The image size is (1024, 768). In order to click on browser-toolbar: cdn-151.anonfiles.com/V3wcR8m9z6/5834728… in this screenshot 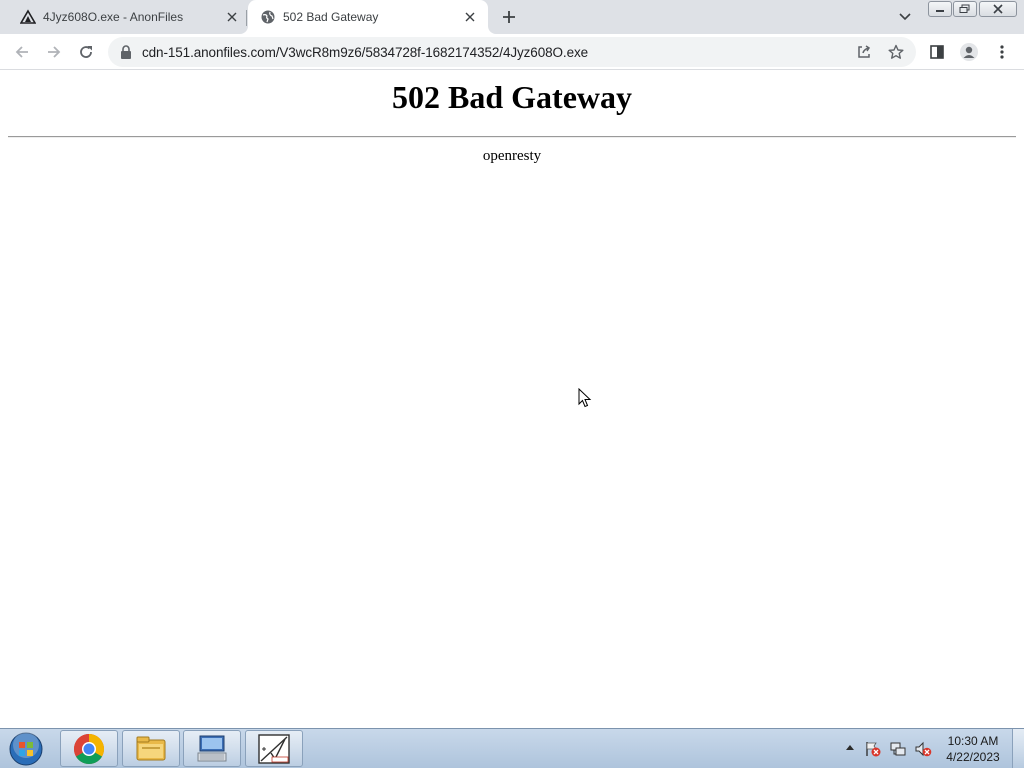, I will do `click(512, 52)`.